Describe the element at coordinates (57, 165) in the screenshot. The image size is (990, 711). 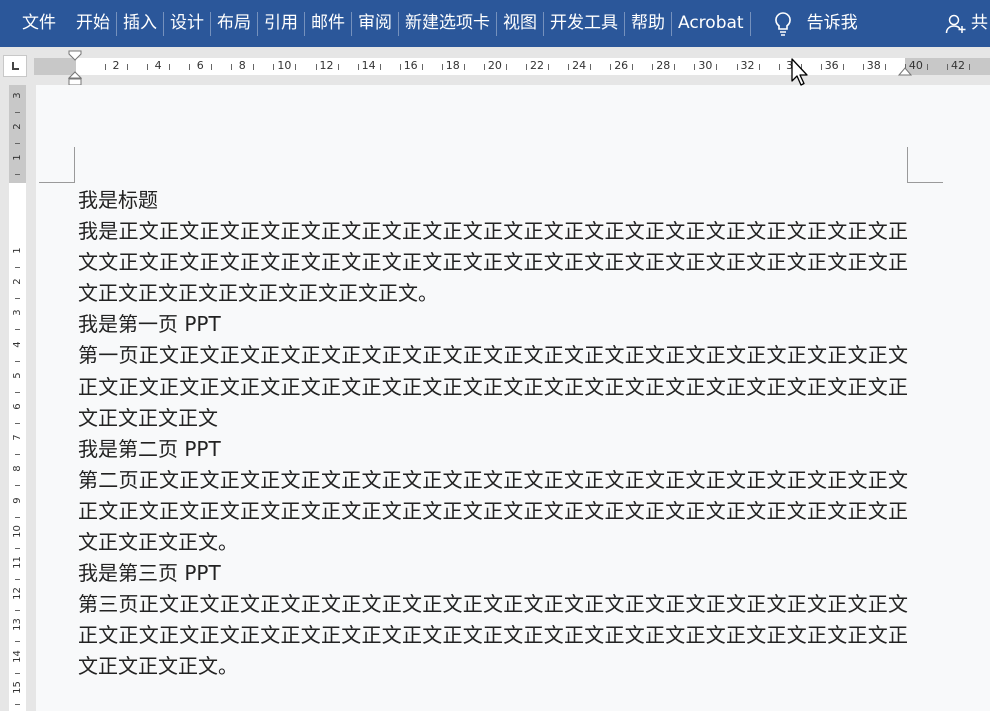
I see `crop-mark-top-left` at that location.